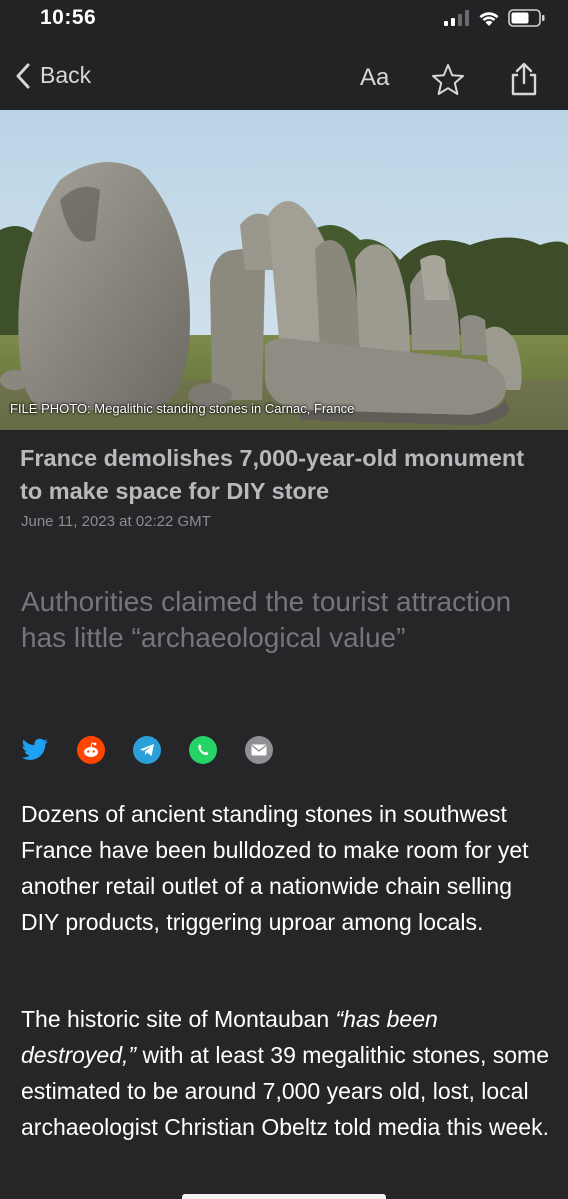 Image resolution: width=568 pixels, height=1199 pixels. Describe the element at coordinates (284, 1196) in the screenshot. I see `home-indicator` at that location.